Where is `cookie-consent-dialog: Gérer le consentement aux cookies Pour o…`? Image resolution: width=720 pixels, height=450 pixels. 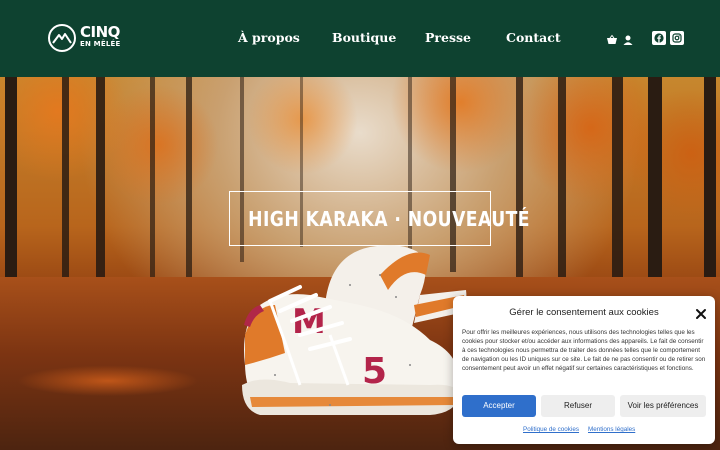
cookie-consent-dialog: Gérer le consentement aux cookies Pour o… is located at coordinates (584, 370).